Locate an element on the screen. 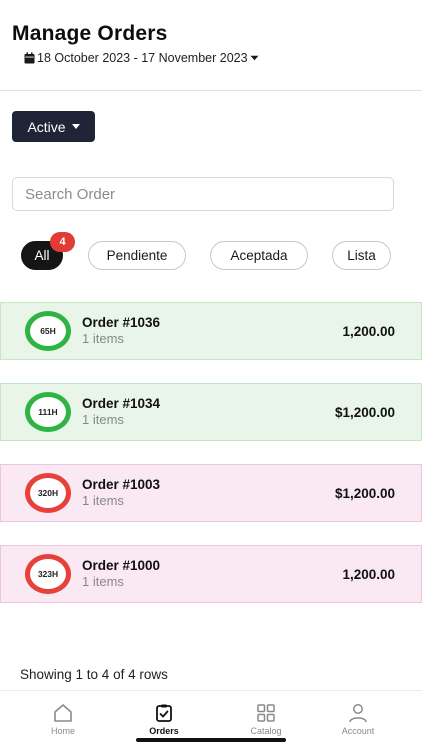  filter-chip-aceptada: Aceptada is located at coordinates (259, 255).